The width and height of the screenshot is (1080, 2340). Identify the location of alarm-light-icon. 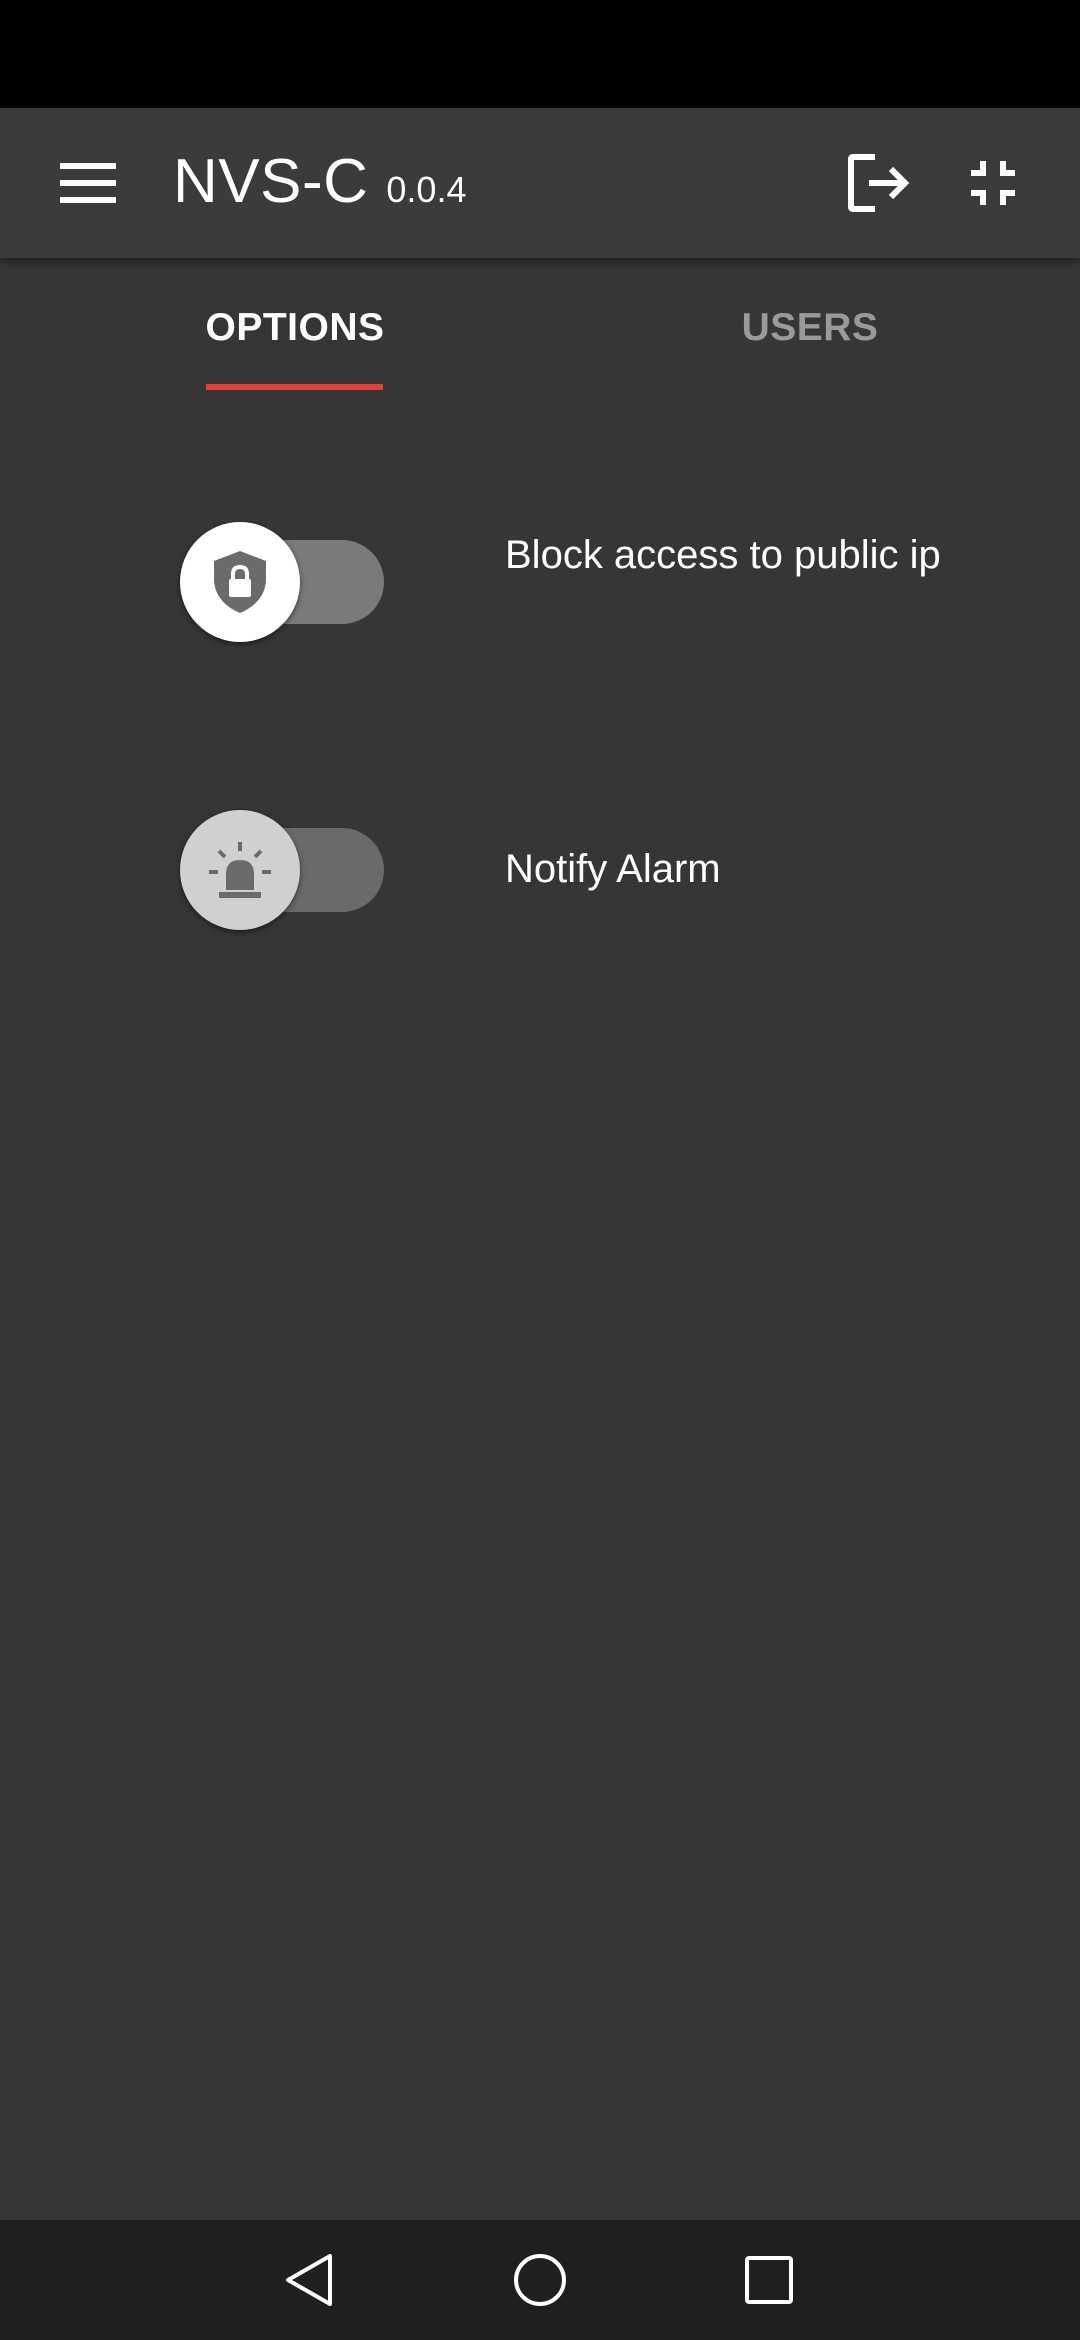
(240, 870).